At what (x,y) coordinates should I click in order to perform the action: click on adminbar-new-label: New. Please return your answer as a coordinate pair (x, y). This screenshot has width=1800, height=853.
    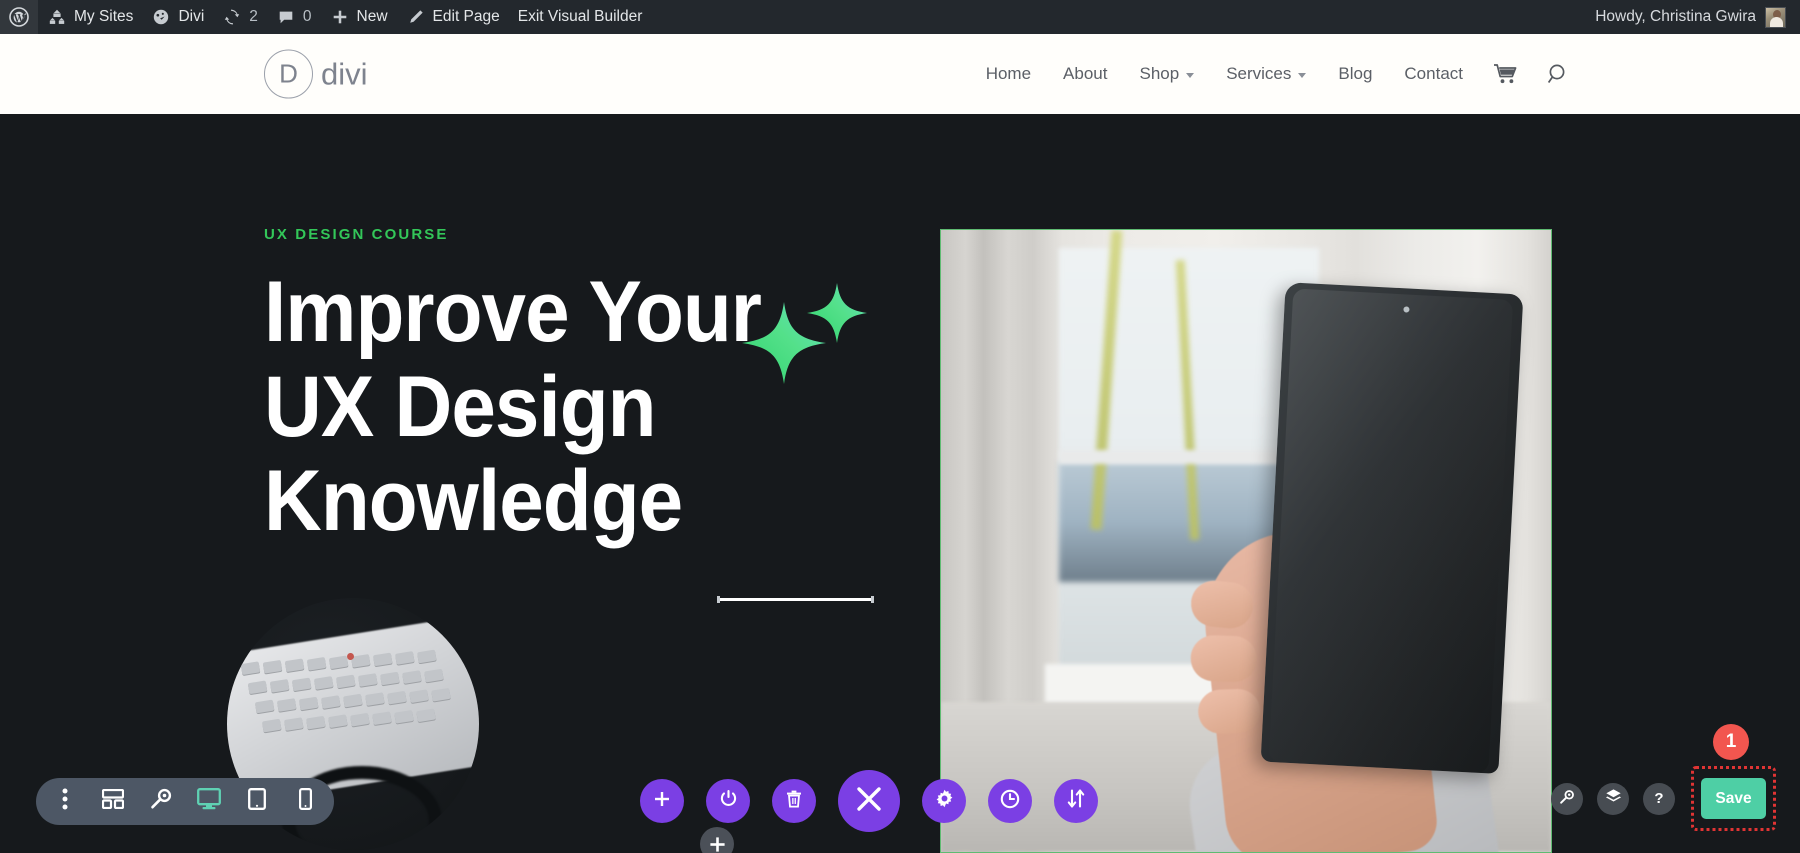
    Looking at the image, I should click on (372, 16).